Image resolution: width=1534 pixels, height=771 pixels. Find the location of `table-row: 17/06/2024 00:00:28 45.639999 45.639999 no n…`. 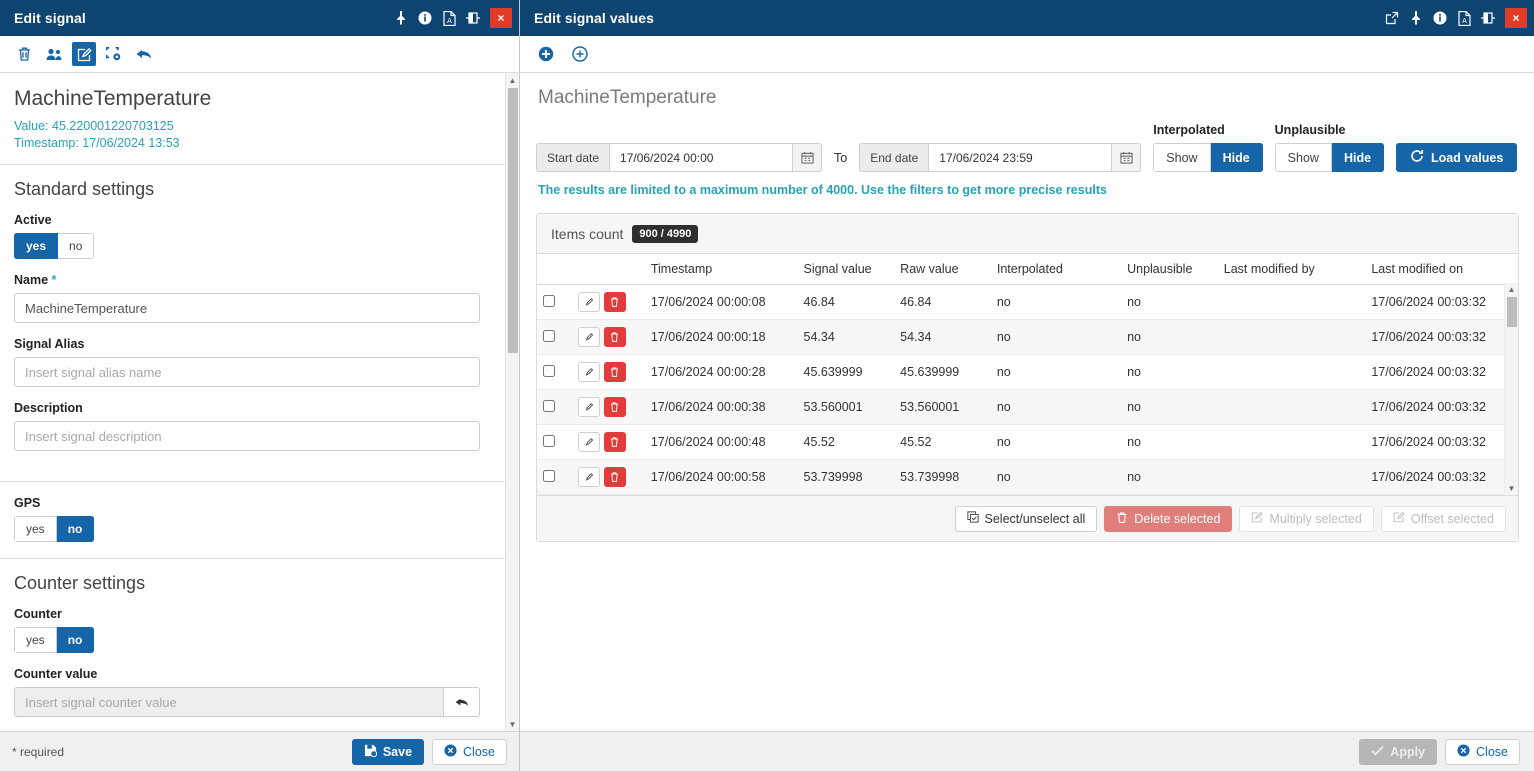

table-row: 17/06/2024 00:00:28 45.639999 45.639999 no n… is located at coordinates (1027, 372).